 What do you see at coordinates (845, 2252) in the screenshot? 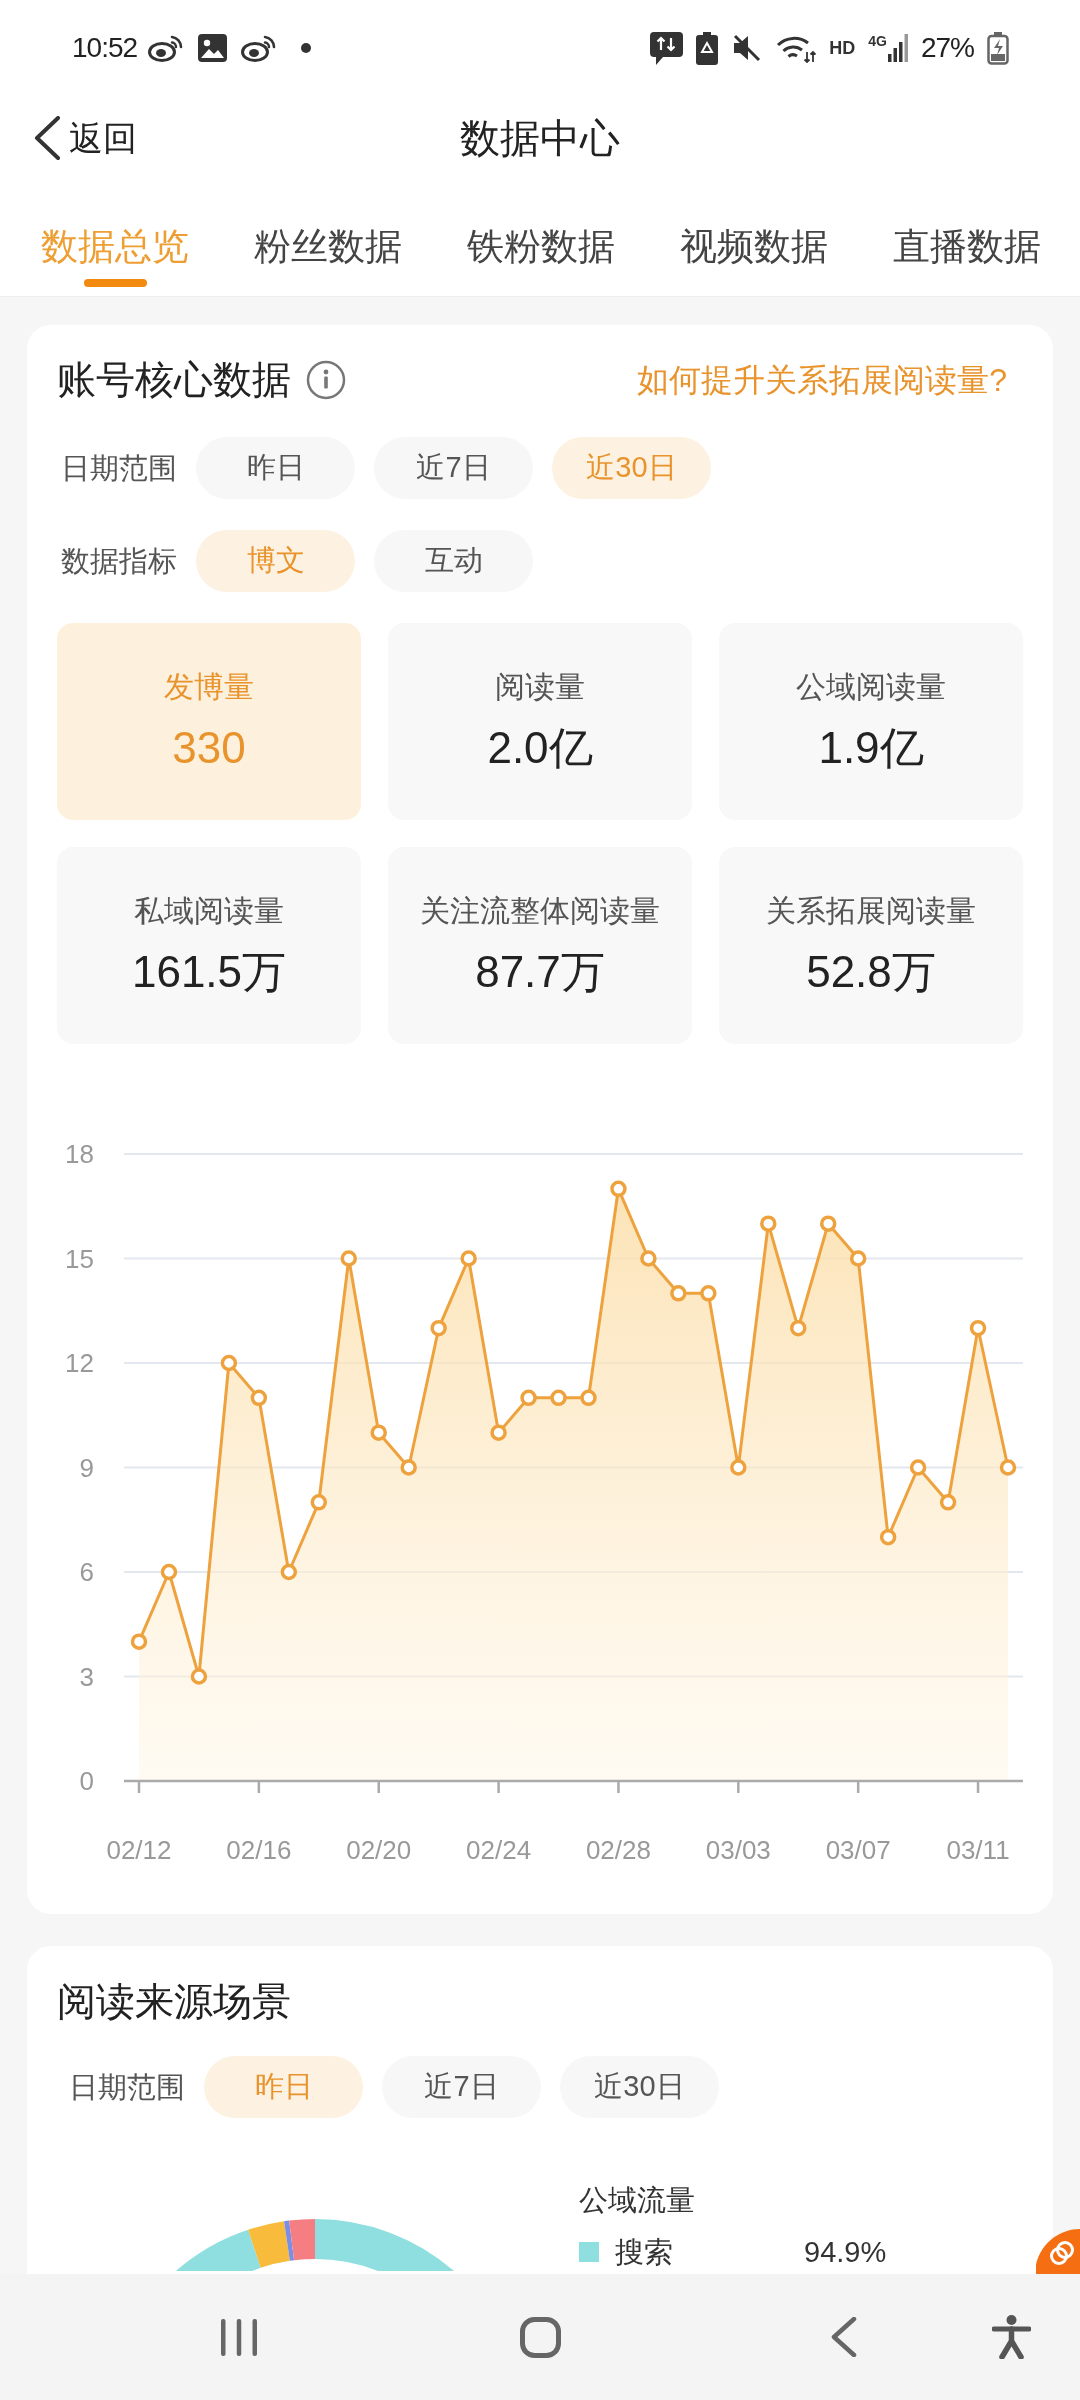
I see `legend-value: 94.9%` at bounding box center [845, 2252].